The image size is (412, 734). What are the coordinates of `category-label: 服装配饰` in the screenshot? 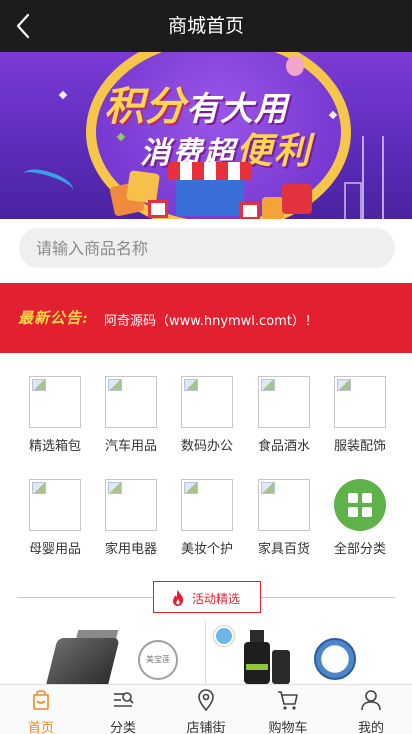 It's located at (359, 446).